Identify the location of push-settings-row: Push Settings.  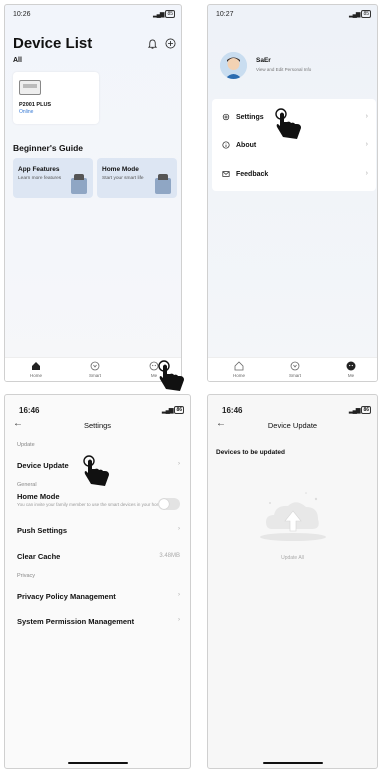
(42, 530).